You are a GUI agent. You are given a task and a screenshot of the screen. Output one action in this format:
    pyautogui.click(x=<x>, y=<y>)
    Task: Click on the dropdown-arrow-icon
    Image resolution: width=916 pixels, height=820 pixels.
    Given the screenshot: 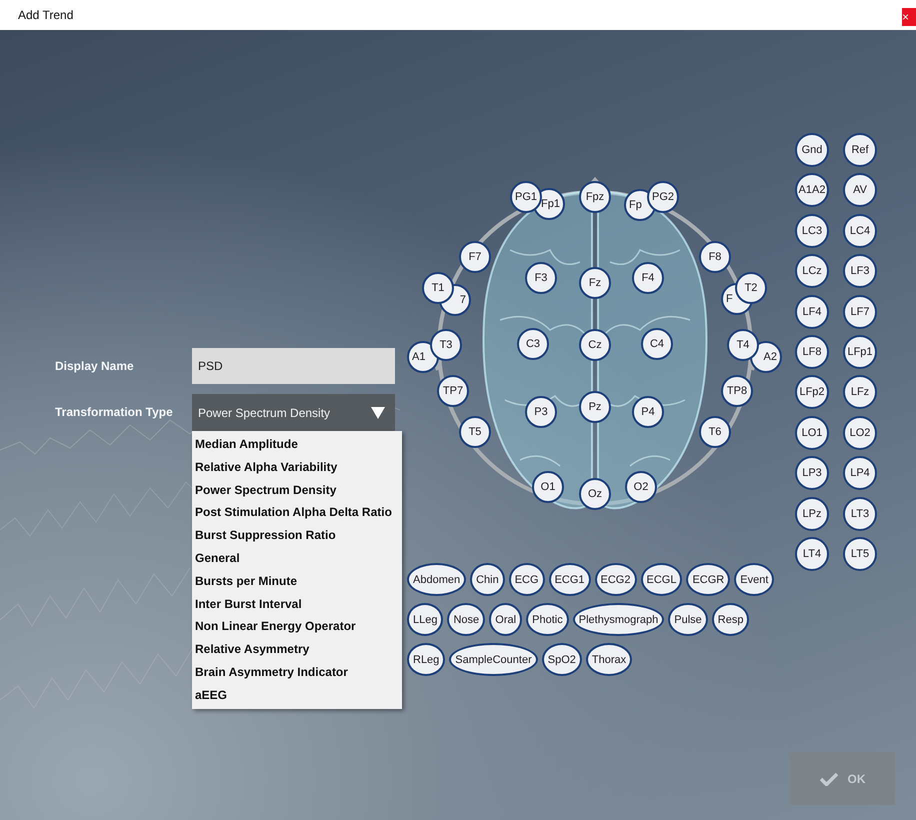 What is the action you would take?
    pyautogui.click(x=378, y=412)
    